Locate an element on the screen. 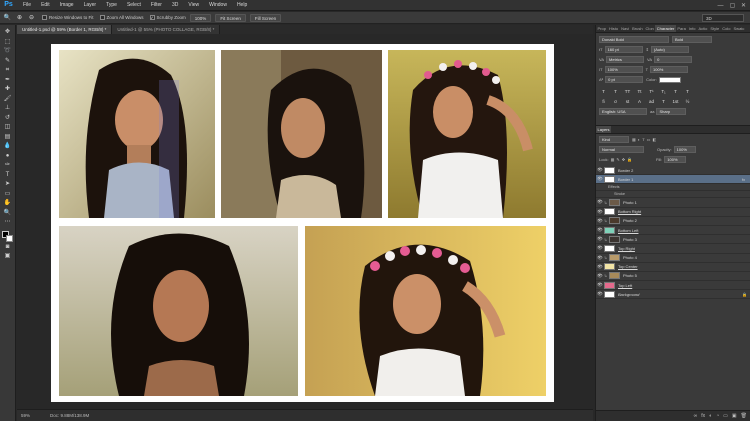 This screenshot has width=750, height=421. color-swatches is located at coordinates (7, 236).